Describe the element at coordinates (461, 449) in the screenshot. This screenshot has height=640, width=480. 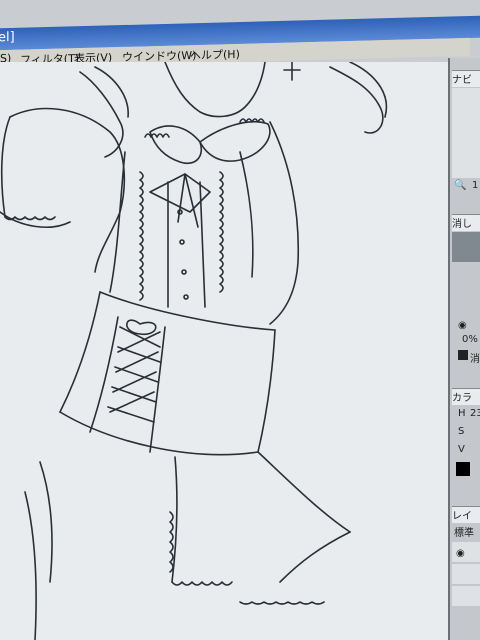
I see `color-v-label: V` at that location.